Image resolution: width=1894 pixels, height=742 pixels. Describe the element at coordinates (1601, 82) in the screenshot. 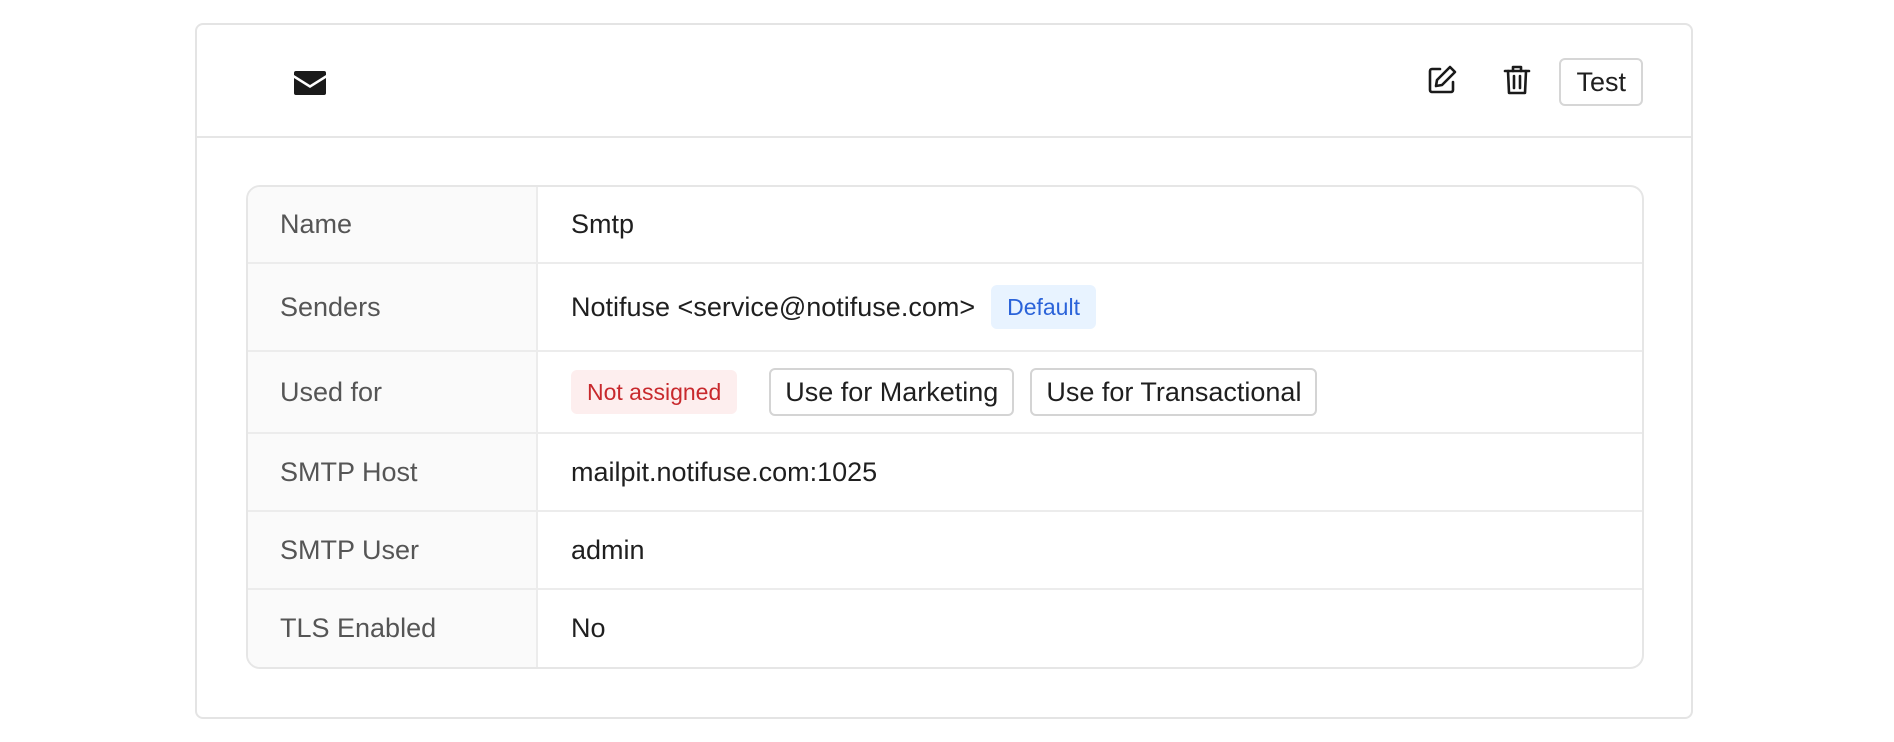

I see `test-button: Test` at that location.